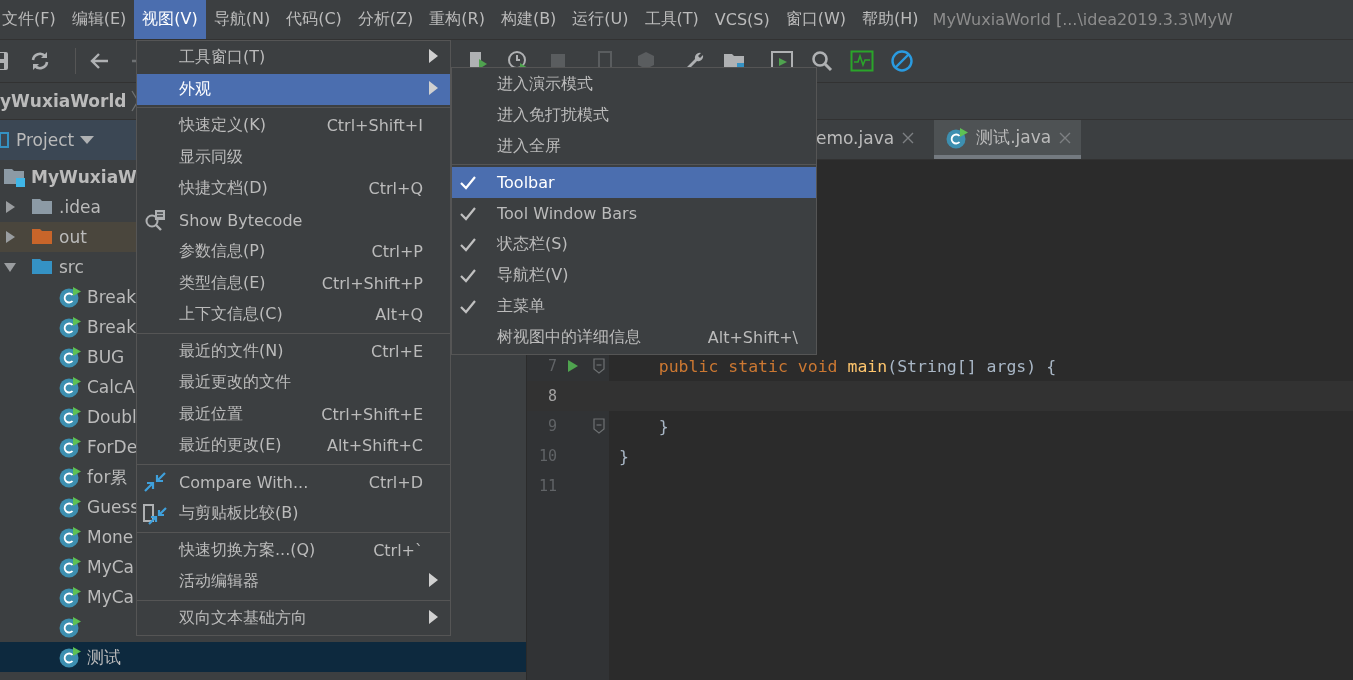 This screenshot has width=1353, height=680. I want to click on panel-title: Project, so click(45, 140).